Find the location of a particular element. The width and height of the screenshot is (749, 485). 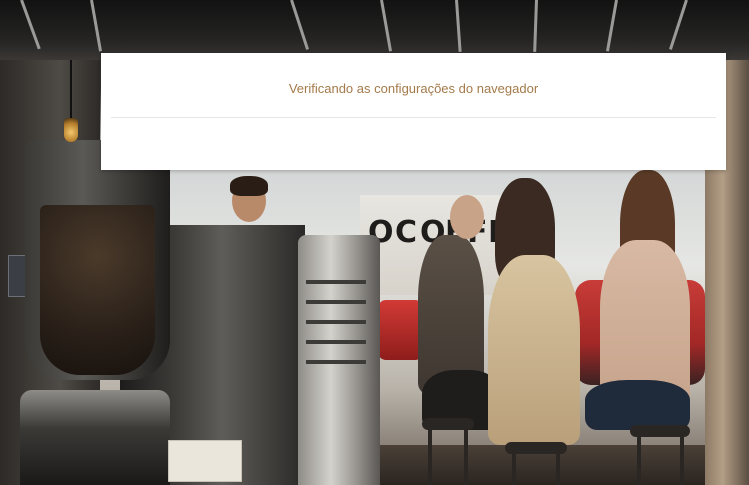

counter-label-card is located at coordinates (205, 461).